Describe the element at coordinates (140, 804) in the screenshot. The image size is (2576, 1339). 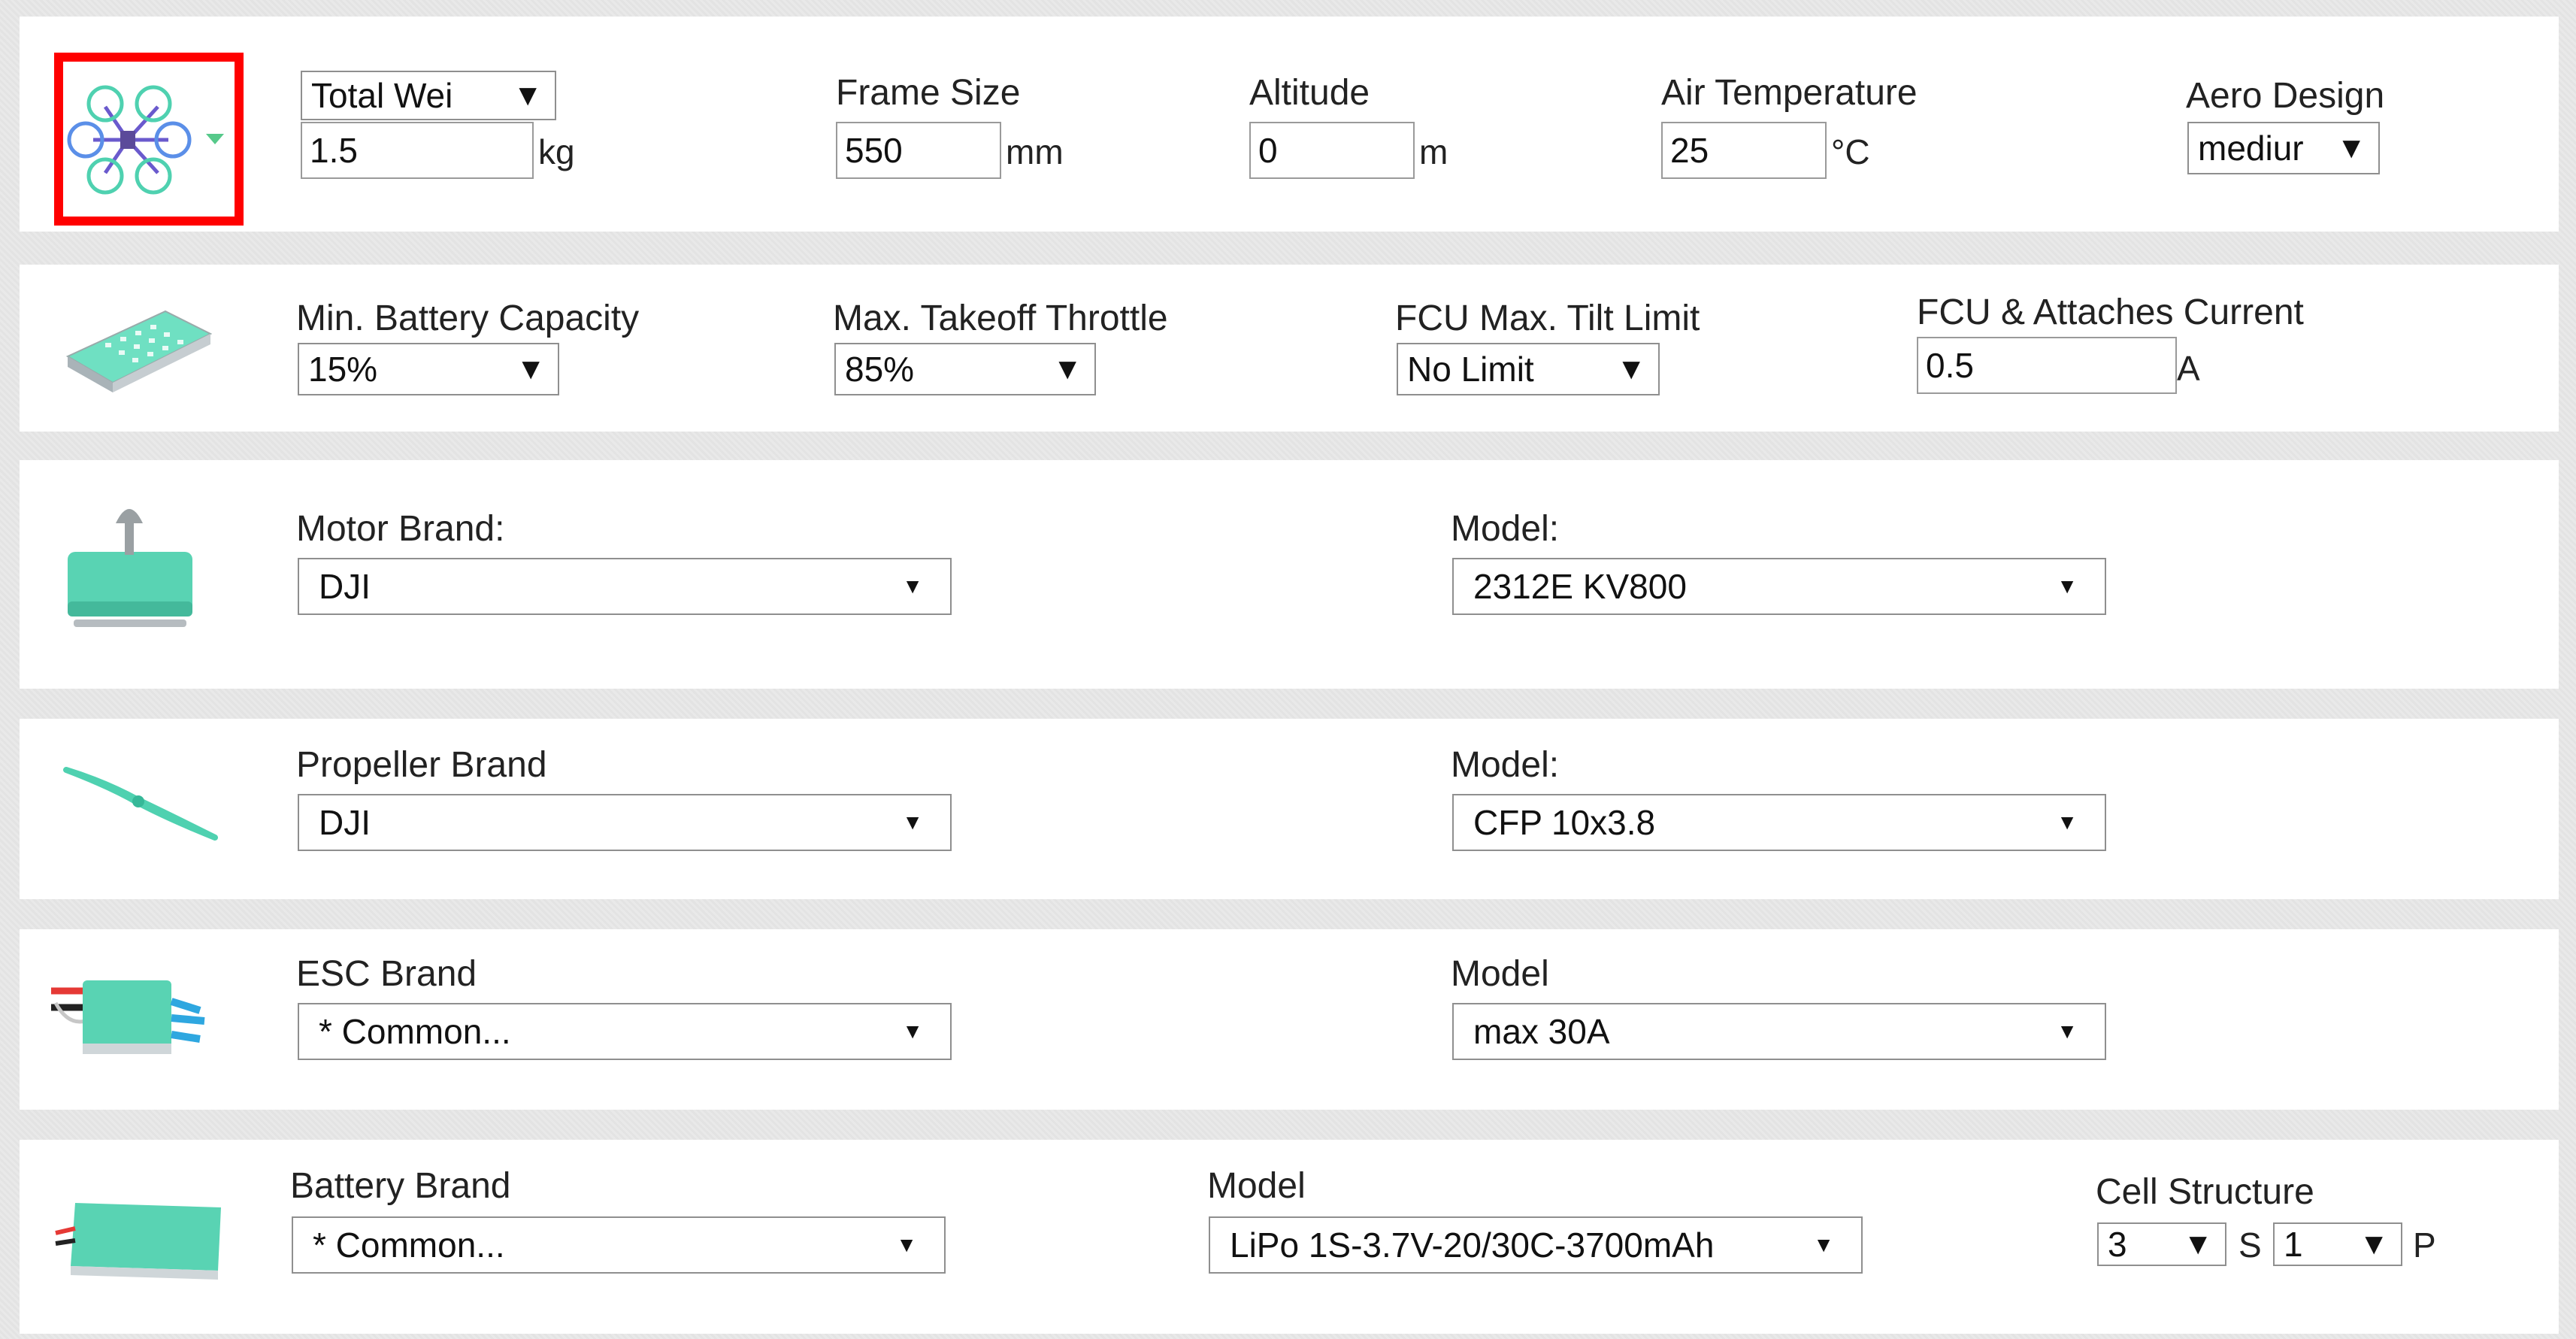
I see `propeller-icon` at that location.